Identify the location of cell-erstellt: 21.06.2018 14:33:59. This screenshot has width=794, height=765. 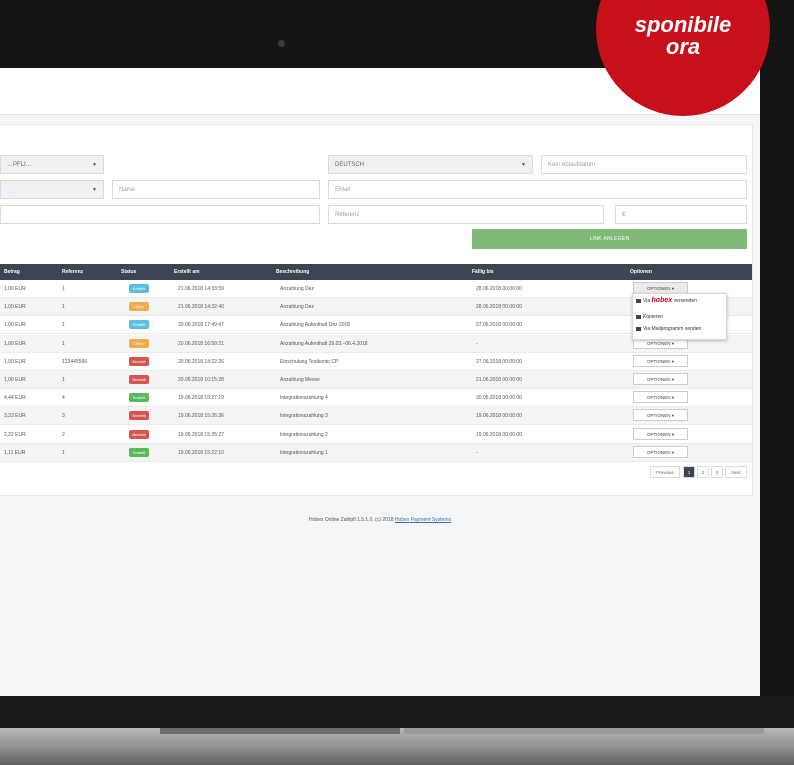
(201, 289).